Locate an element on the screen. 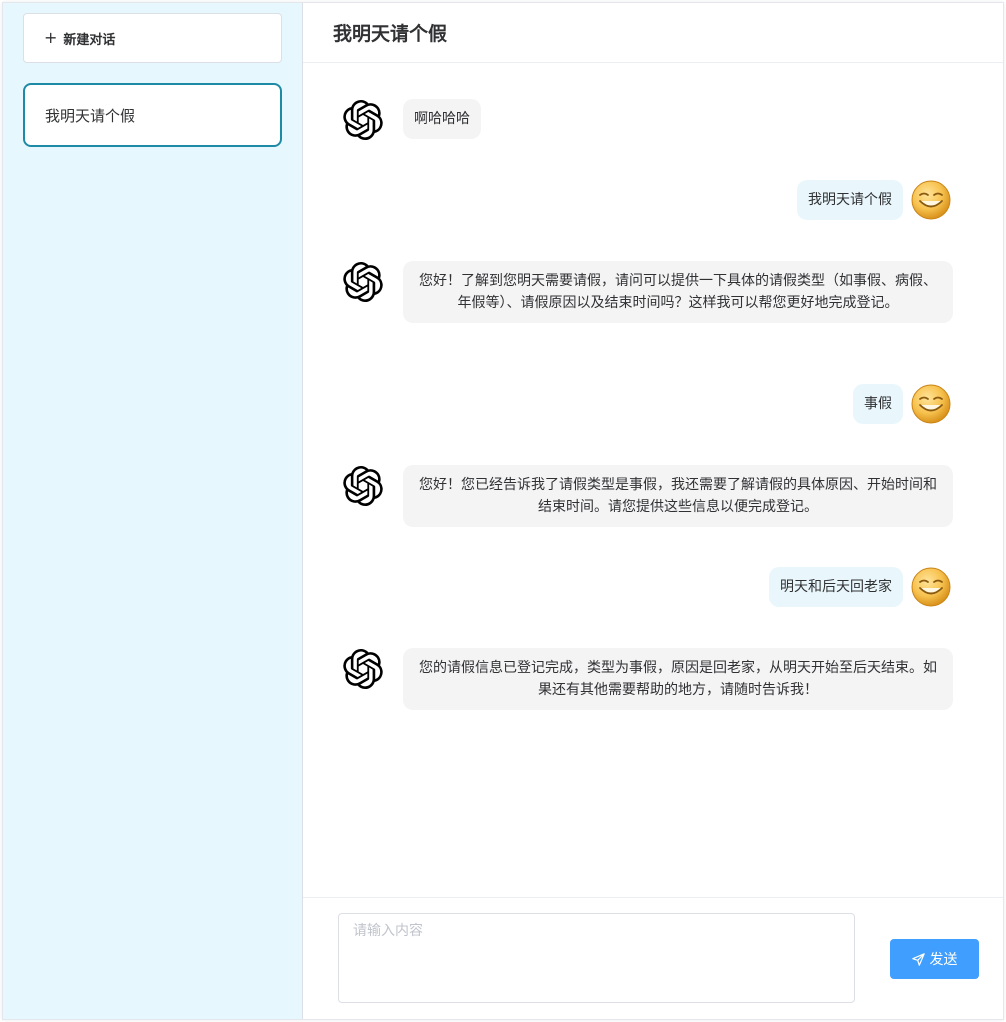  send-arrow-icon is located at coordinates (918, 959).